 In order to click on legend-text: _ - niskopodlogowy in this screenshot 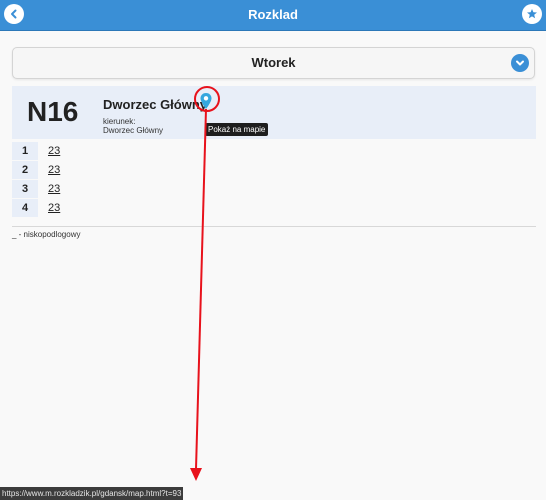, I will do `click(46, 234)`.